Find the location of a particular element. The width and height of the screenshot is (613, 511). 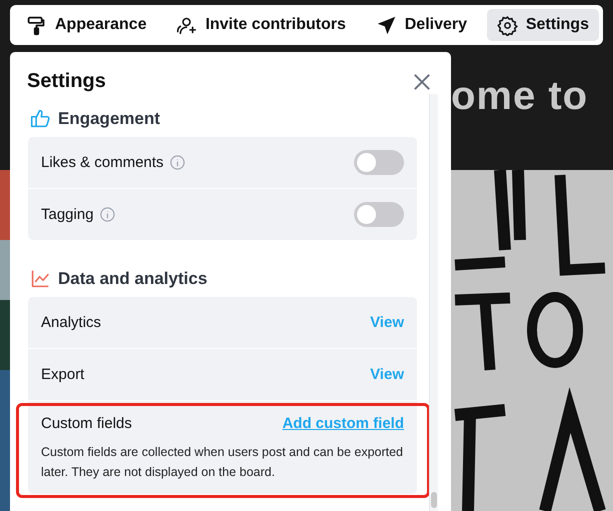

line-chart-icon is located at coordinates (40, 278).